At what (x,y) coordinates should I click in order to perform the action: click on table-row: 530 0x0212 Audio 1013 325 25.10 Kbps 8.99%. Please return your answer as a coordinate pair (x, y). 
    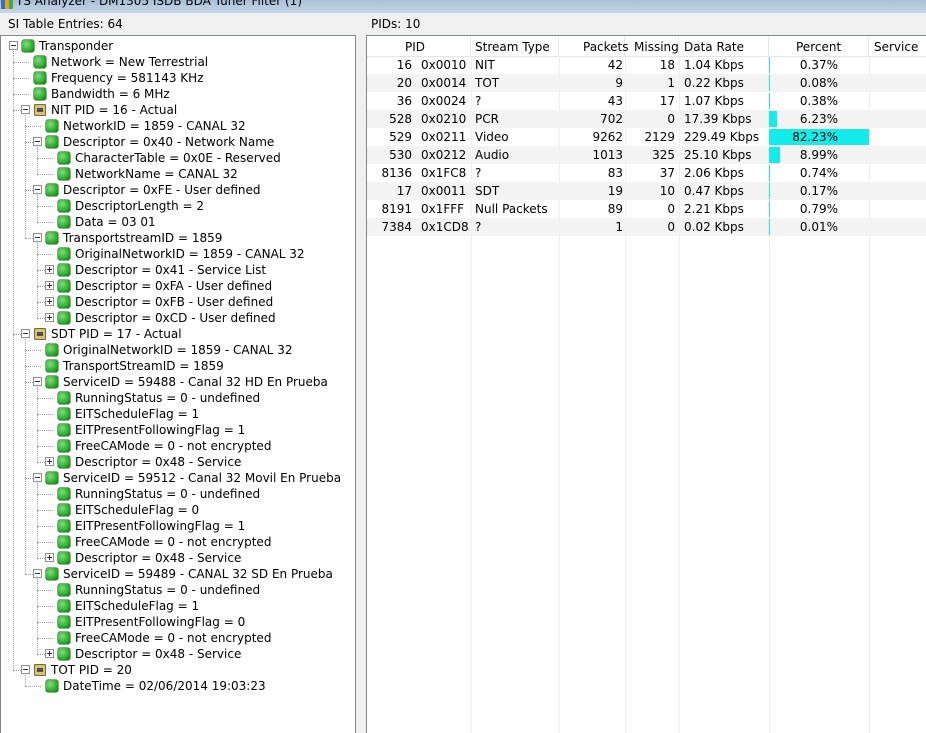
    Looking at the image, I should click on (646, 155).